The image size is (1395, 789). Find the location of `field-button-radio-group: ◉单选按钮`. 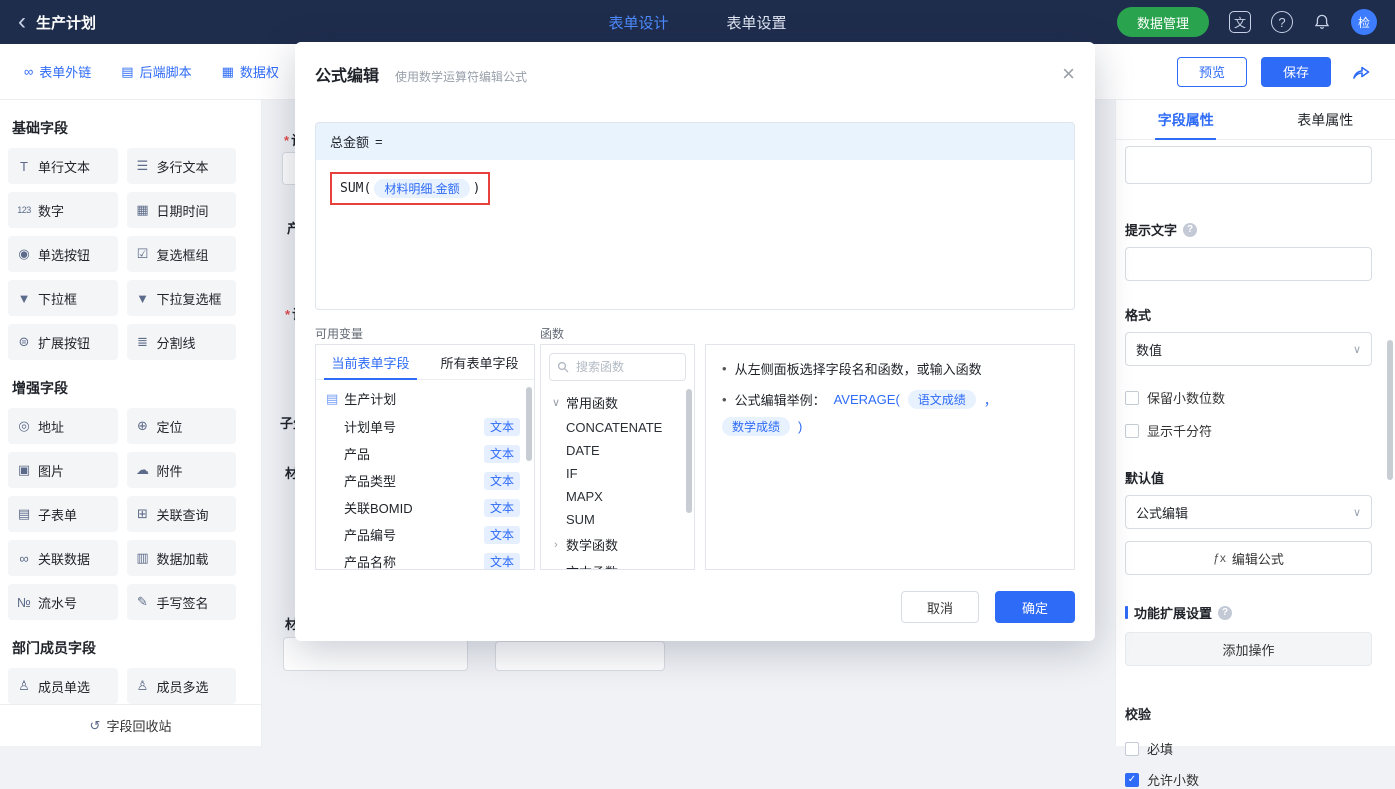

field-button-radio-group: ◉单选按钮 is located at coordinates (63, 254).